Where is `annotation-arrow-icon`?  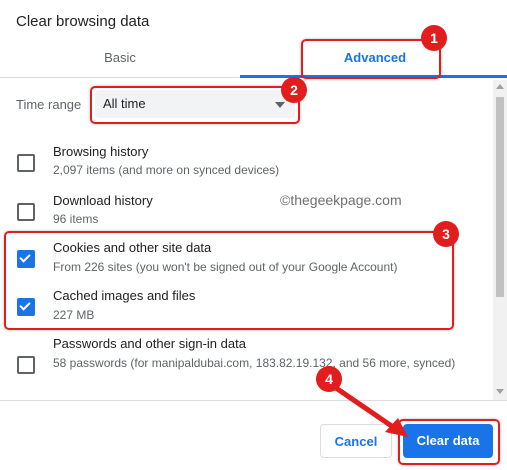
annotation-arrow-icon is located at coordinates (370, 411).